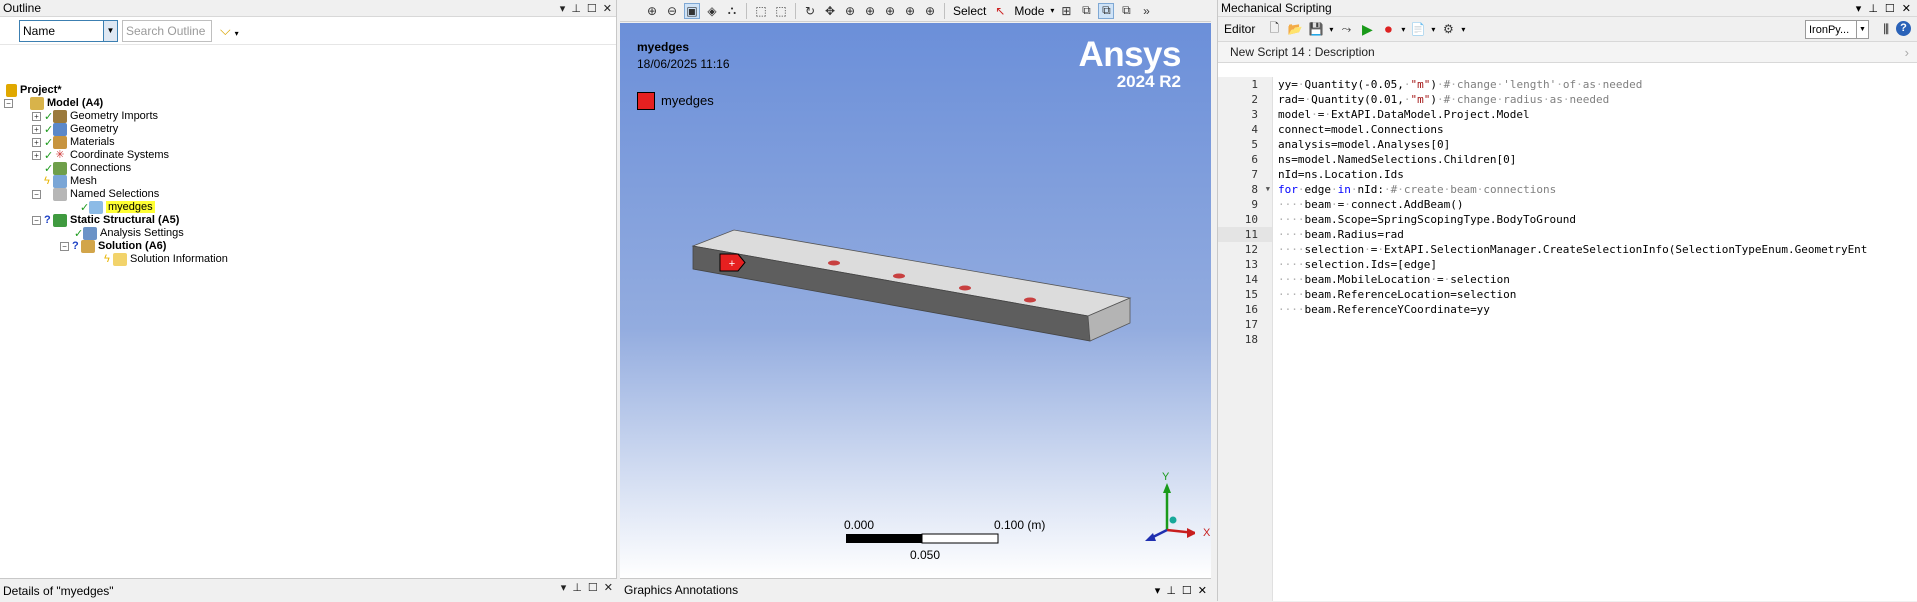 The image size is (1917, 602). What do you see at coordinates (870, 11) in the screenshot?
I see `zoom-box-icon: ⊕` at bounding box center [870, 11].